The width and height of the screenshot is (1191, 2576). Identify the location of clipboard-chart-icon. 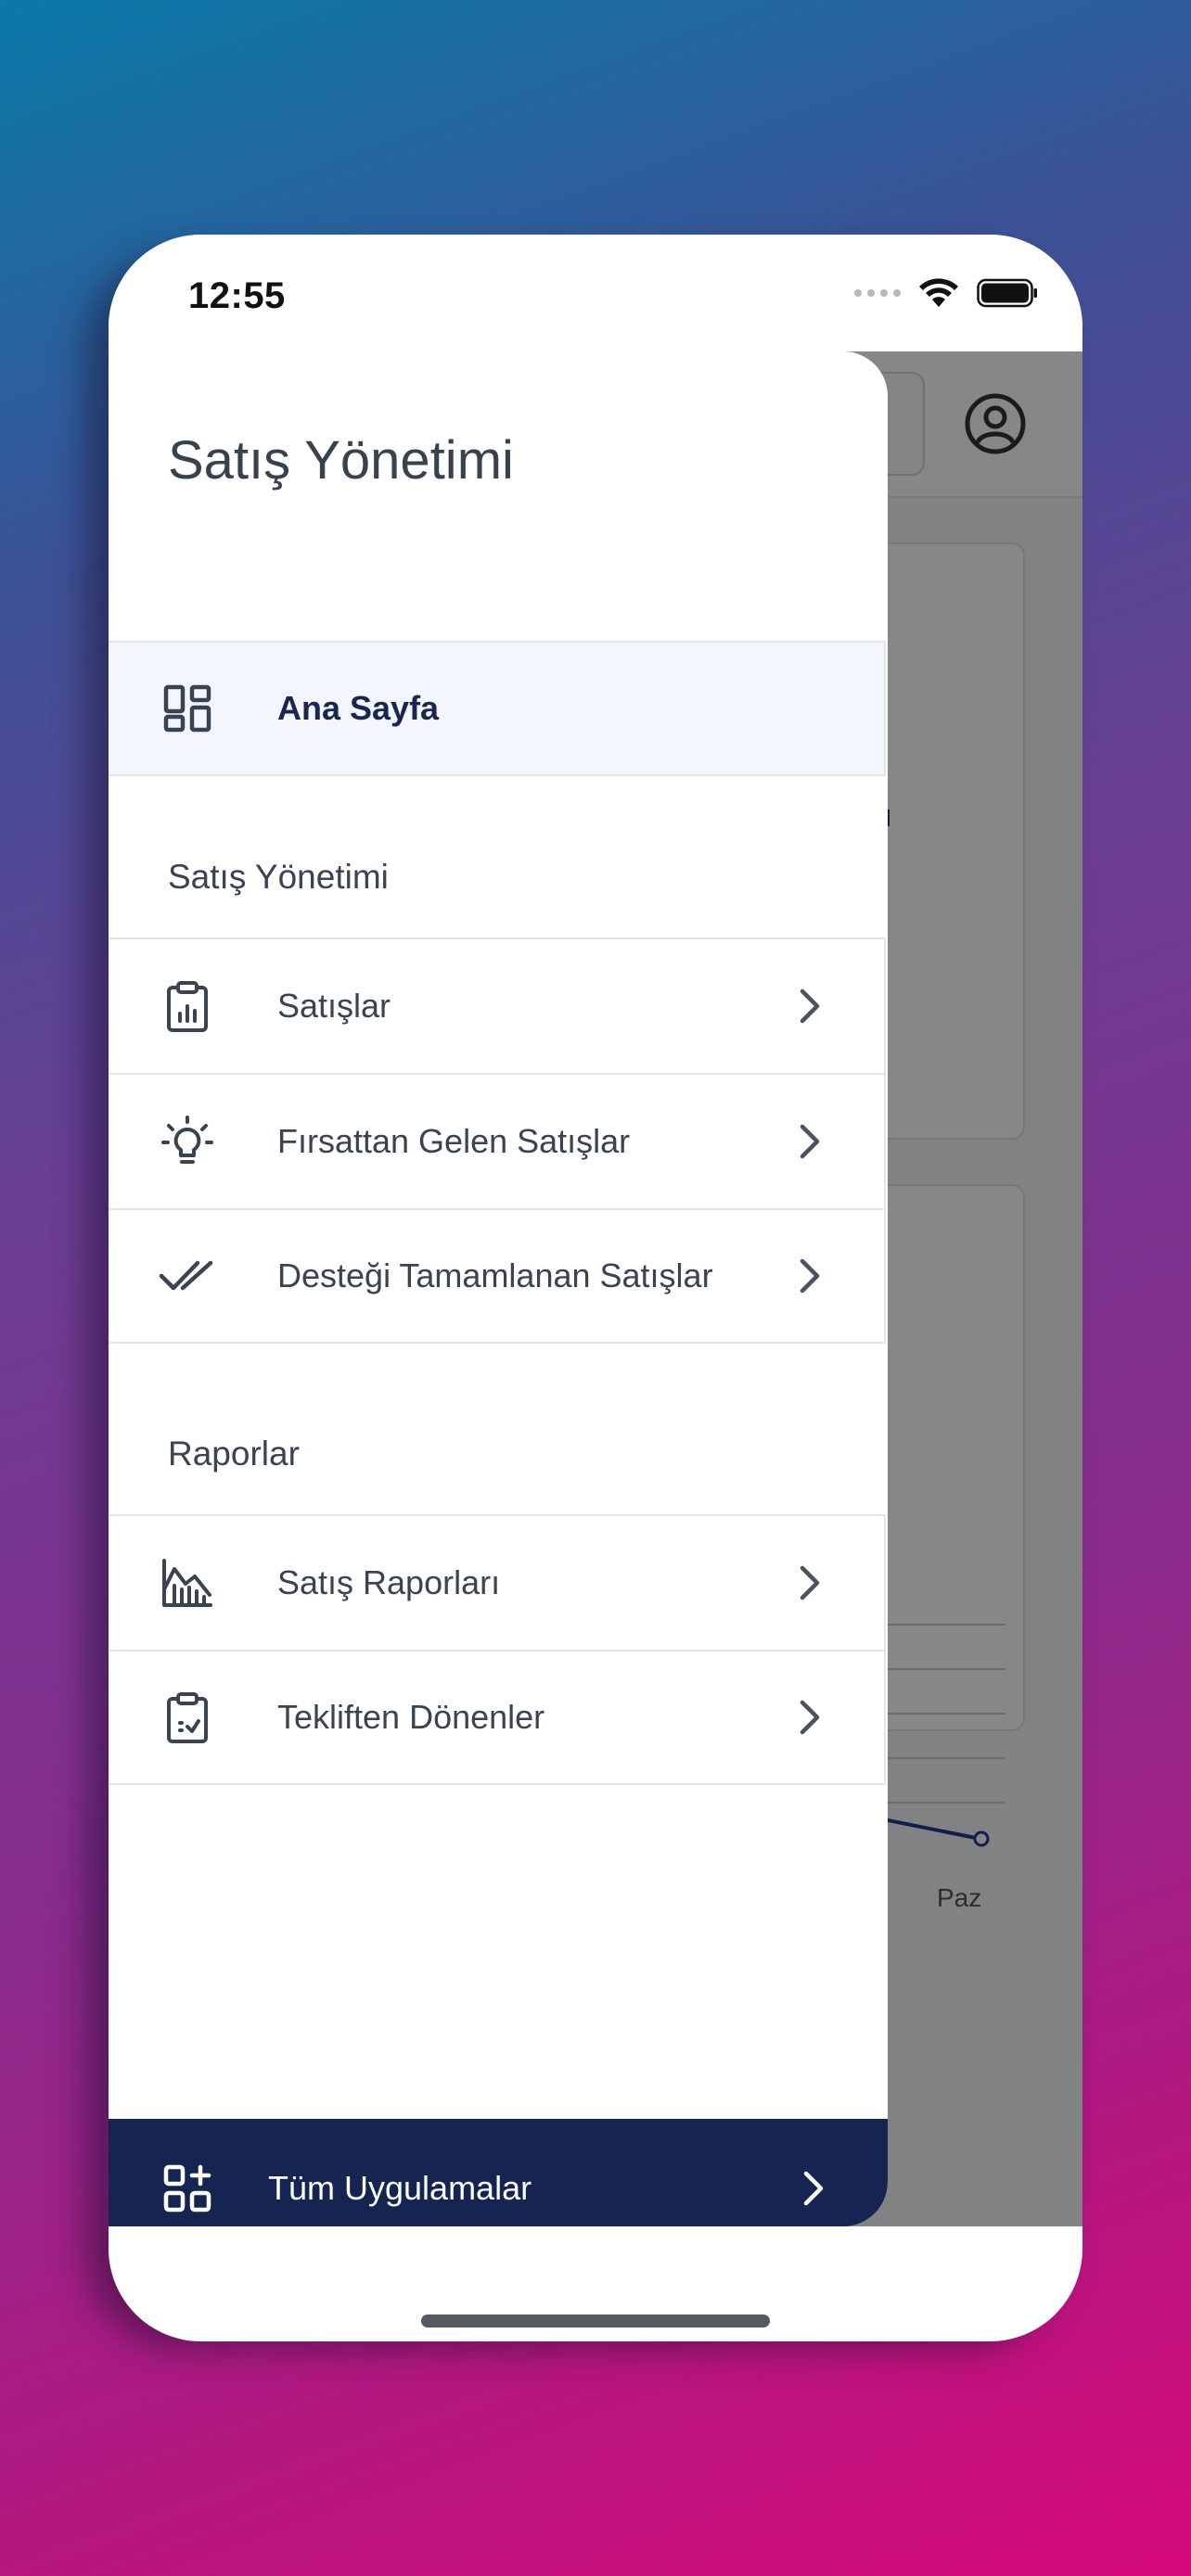
(187, 1006).